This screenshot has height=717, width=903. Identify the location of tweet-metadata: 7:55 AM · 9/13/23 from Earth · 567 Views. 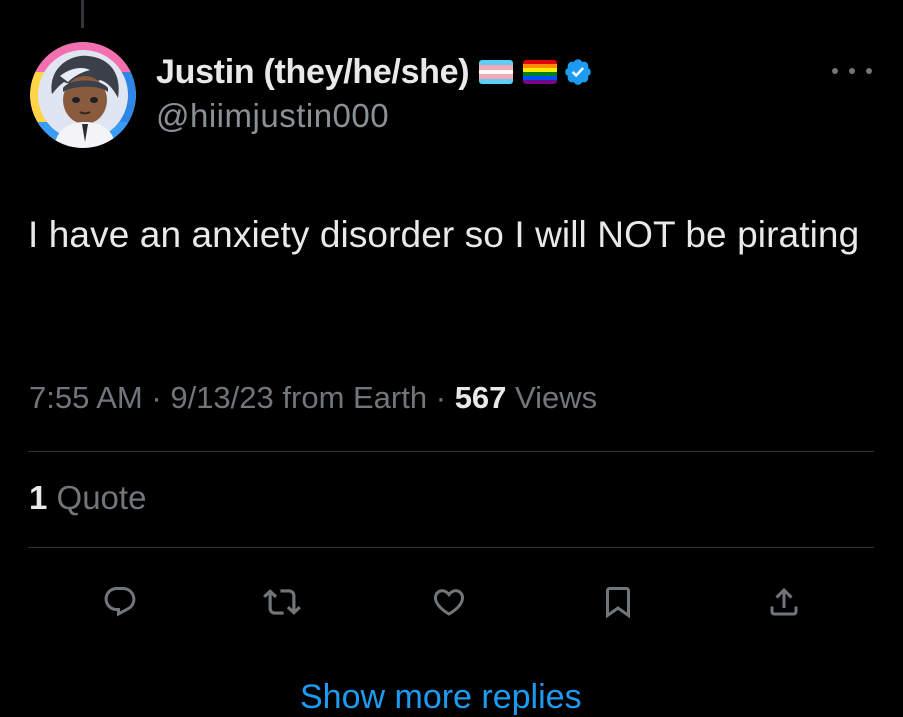
(313, 398).